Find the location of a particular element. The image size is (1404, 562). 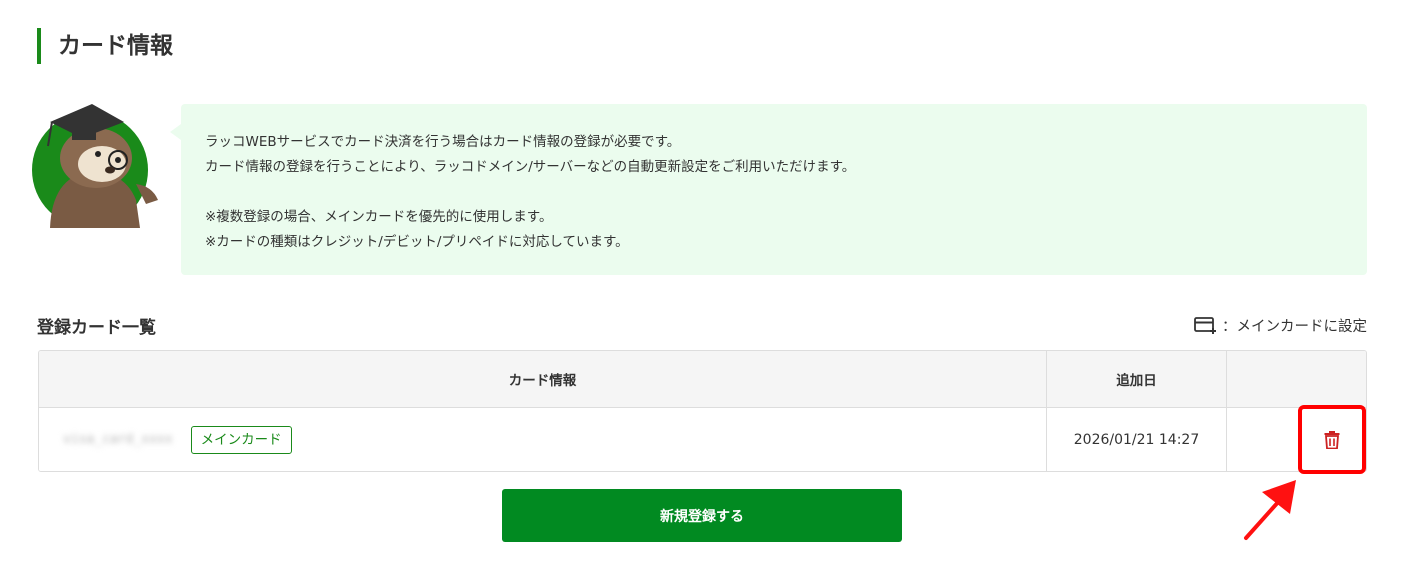

registered-cards-title: 登録カード一覧 is located at coordinates (96, 328).